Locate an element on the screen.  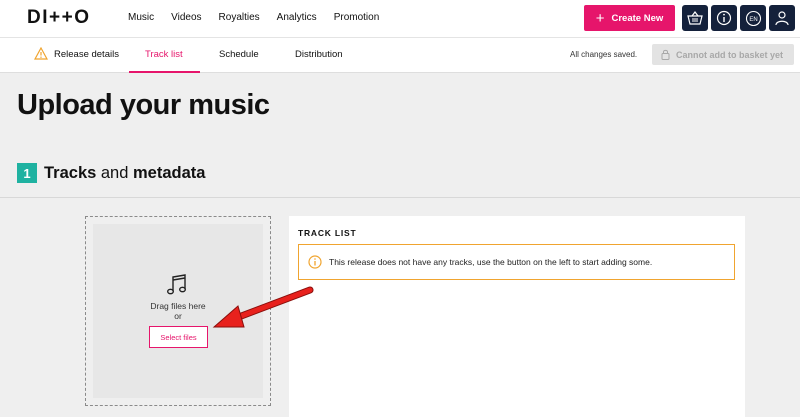
section-title-metadata: metadata is located at coordinates (169, 172).